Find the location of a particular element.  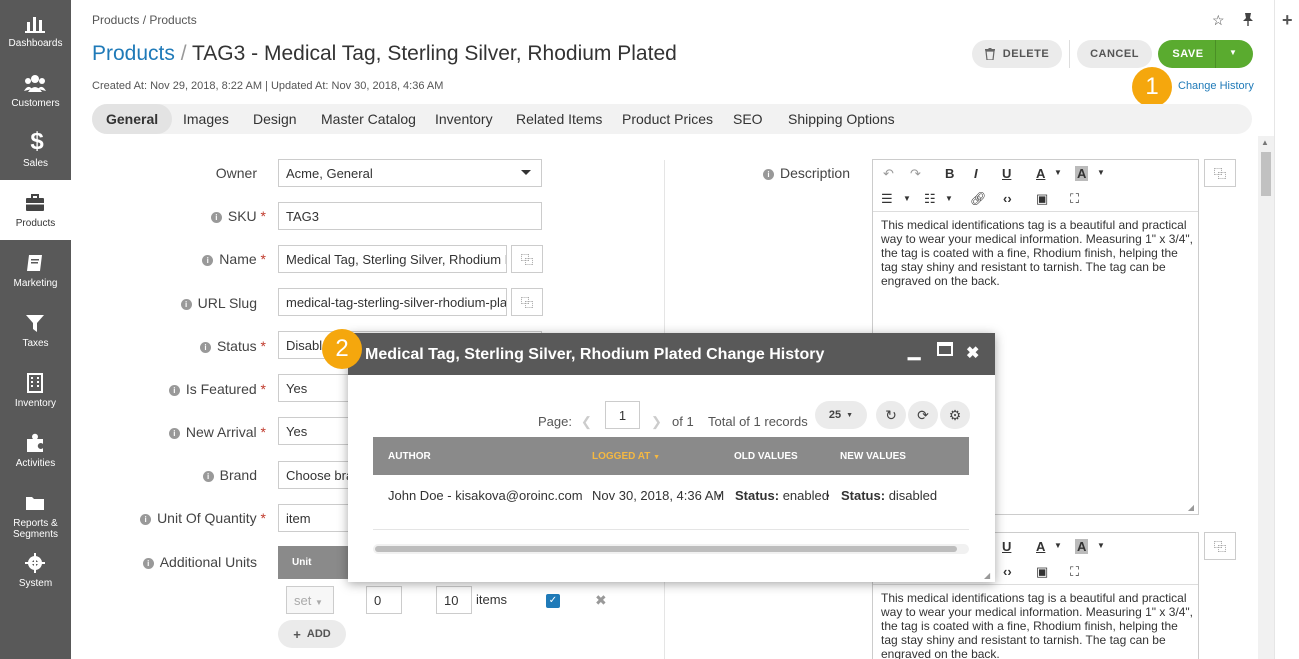

page-scrollbar is located at coordinates (1266, 397).